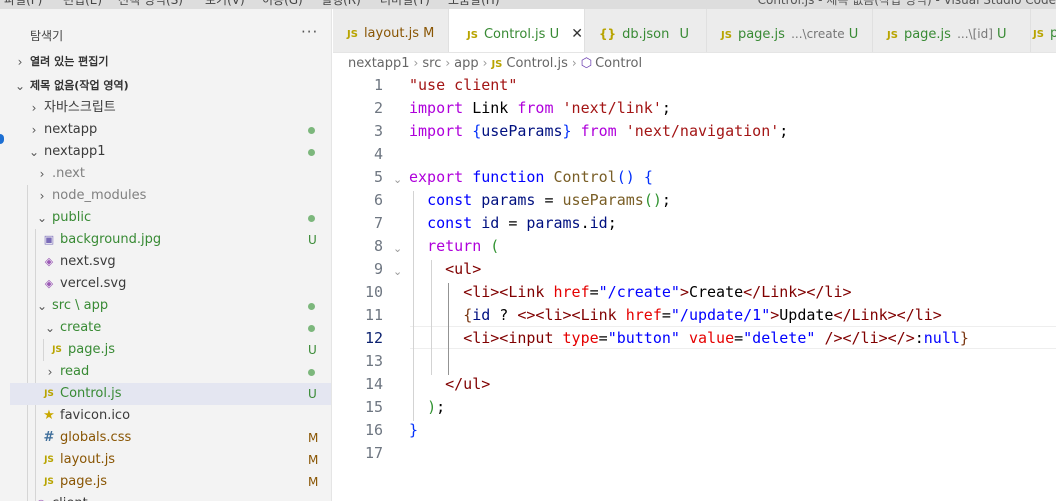 Image resolution: width=1056 pixels, height=501 pixels. Describe the element at coordinates (952, 30) in the screenshot. I see `tab-page-js-id: JS page.js ...\[id] U` at that location.